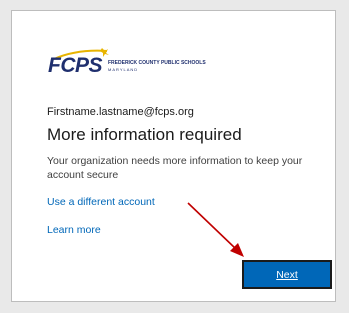  I want to click on use-different-account-link: Use a different account, so click(101, 202).